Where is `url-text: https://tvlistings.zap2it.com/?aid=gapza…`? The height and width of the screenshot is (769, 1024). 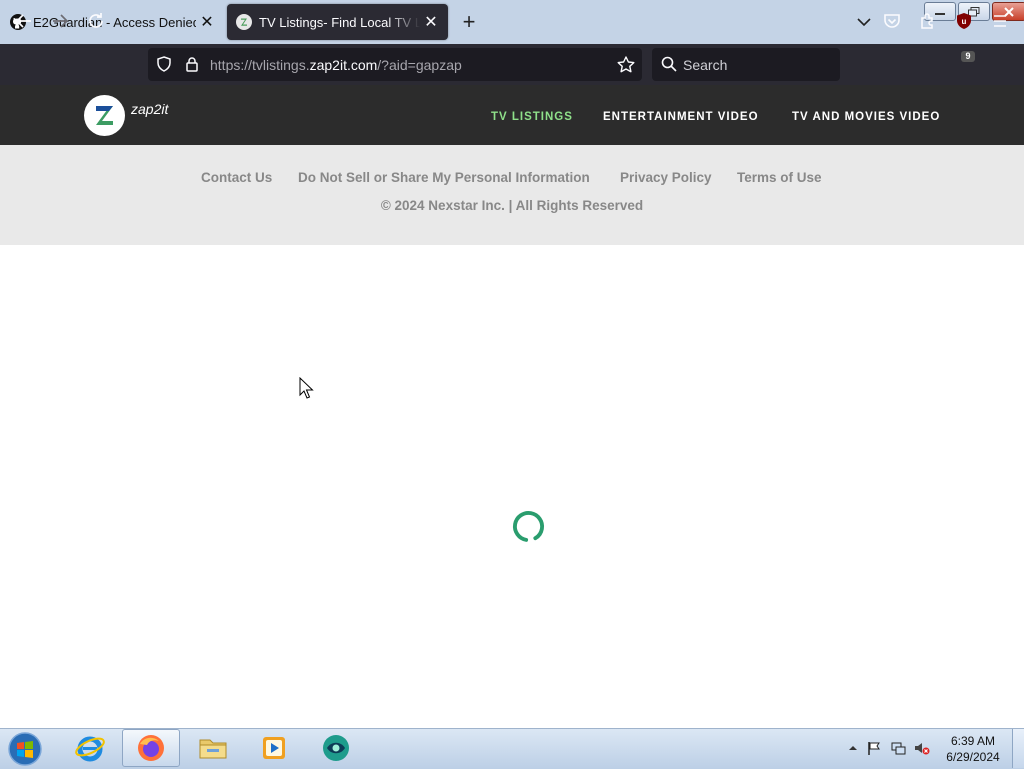
url-text: https://tvlistings.zap2it.com/?aid=gapza… is located at coordinates (336, 65).